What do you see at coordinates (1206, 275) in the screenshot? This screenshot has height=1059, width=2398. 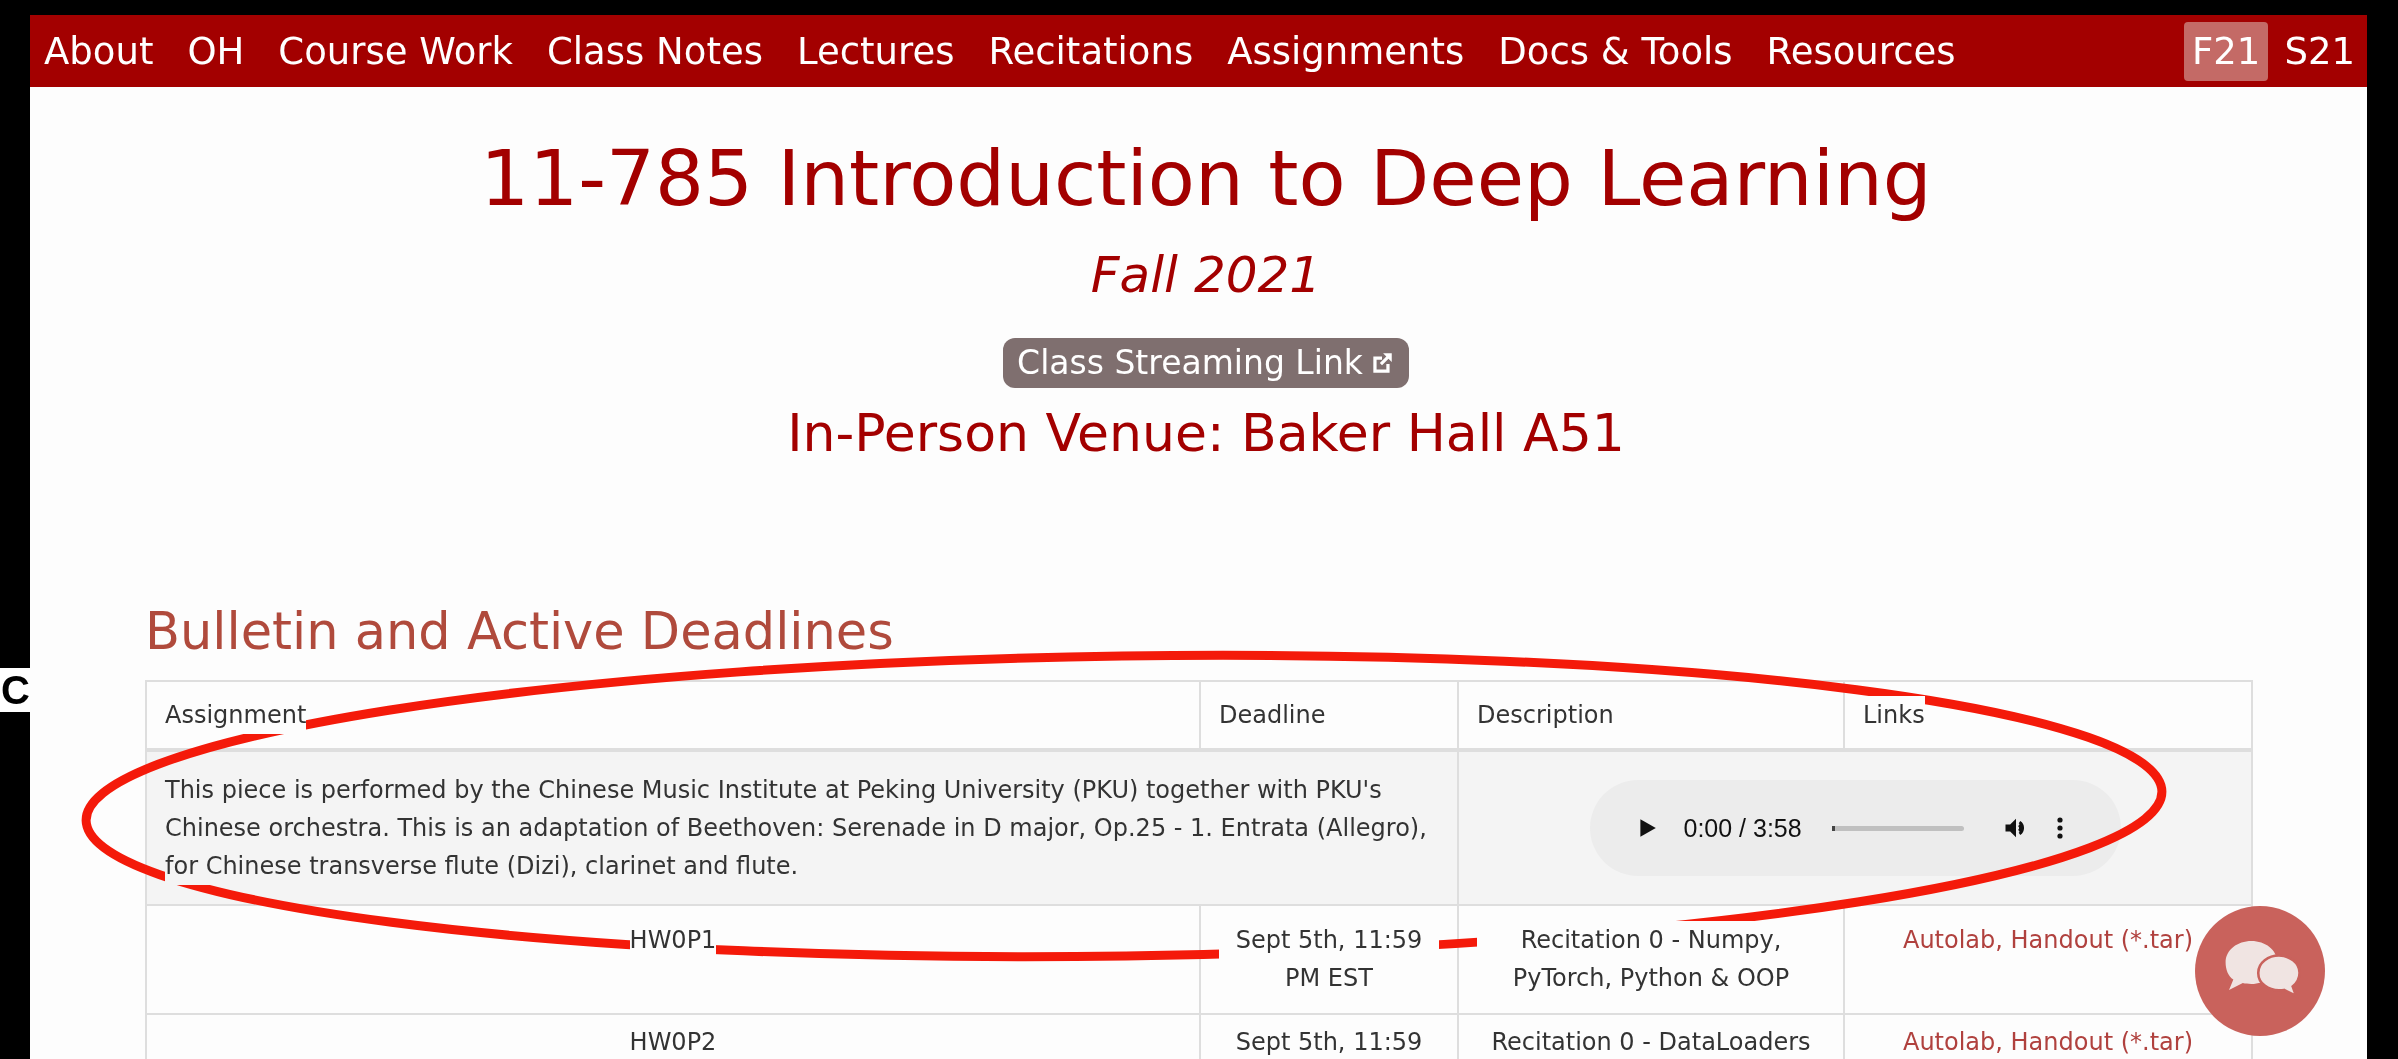 I see `term-label: Fall 2021` at bounding box center [1206, 275].